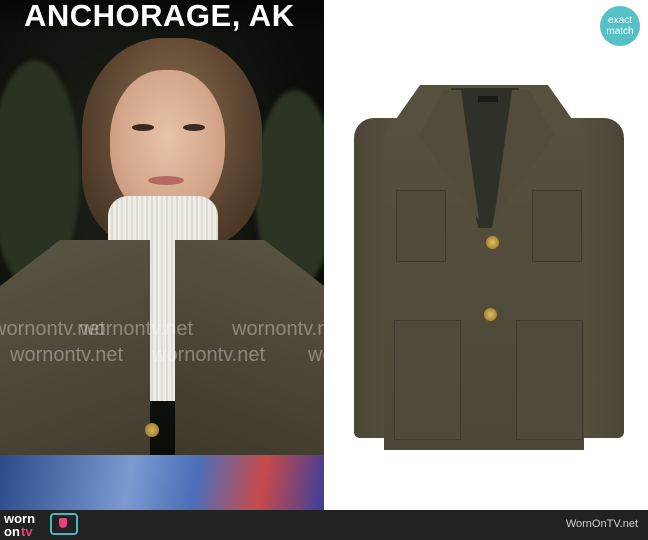 The image size is (648, 540). What do you see at coordinates (324, 525) in the screenshot?
I see `footer-bar` at bounding box center [324, 525].